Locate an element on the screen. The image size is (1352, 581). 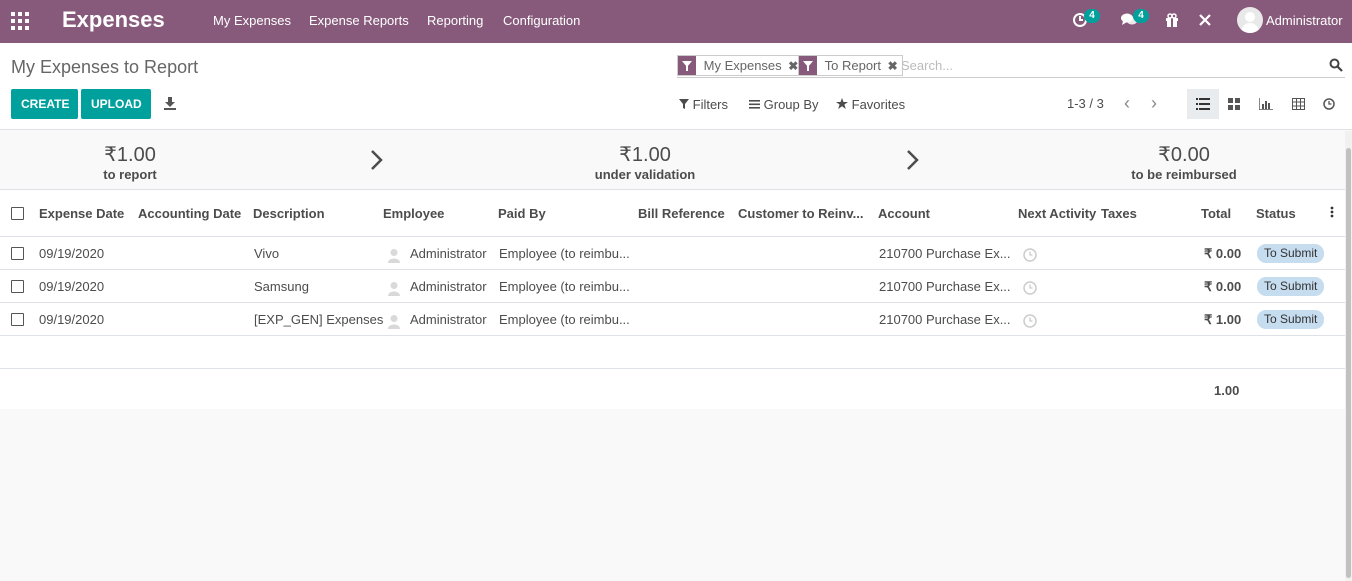
debug-tools-icon is located at coordinates (1205, 20).